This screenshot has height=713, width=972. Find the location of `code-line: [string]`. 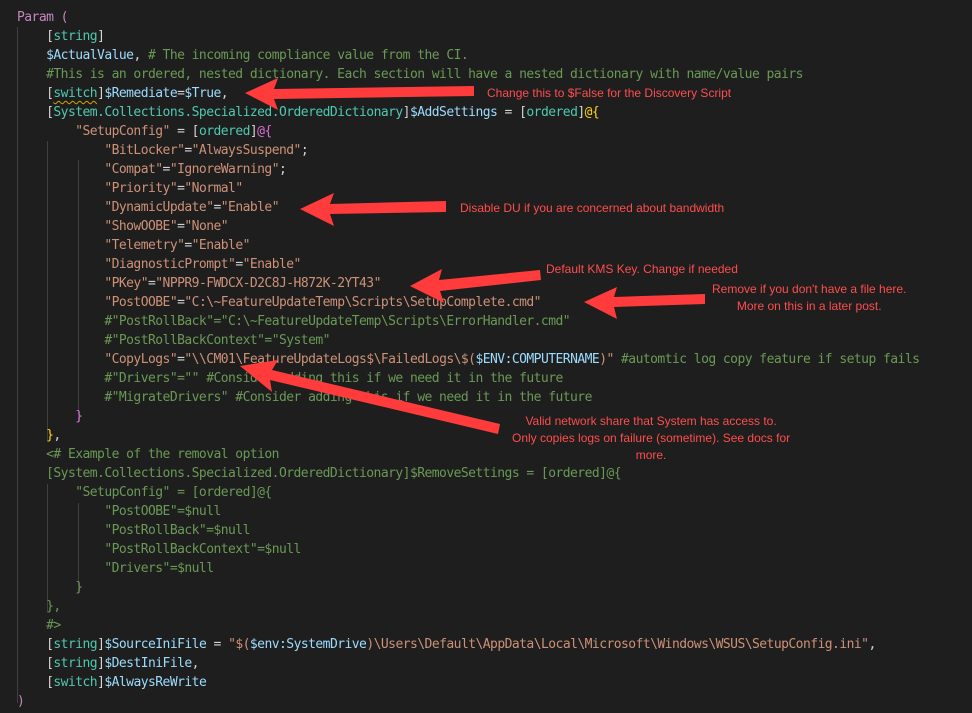

code-line: [string] is located at coordinates (61, 36).